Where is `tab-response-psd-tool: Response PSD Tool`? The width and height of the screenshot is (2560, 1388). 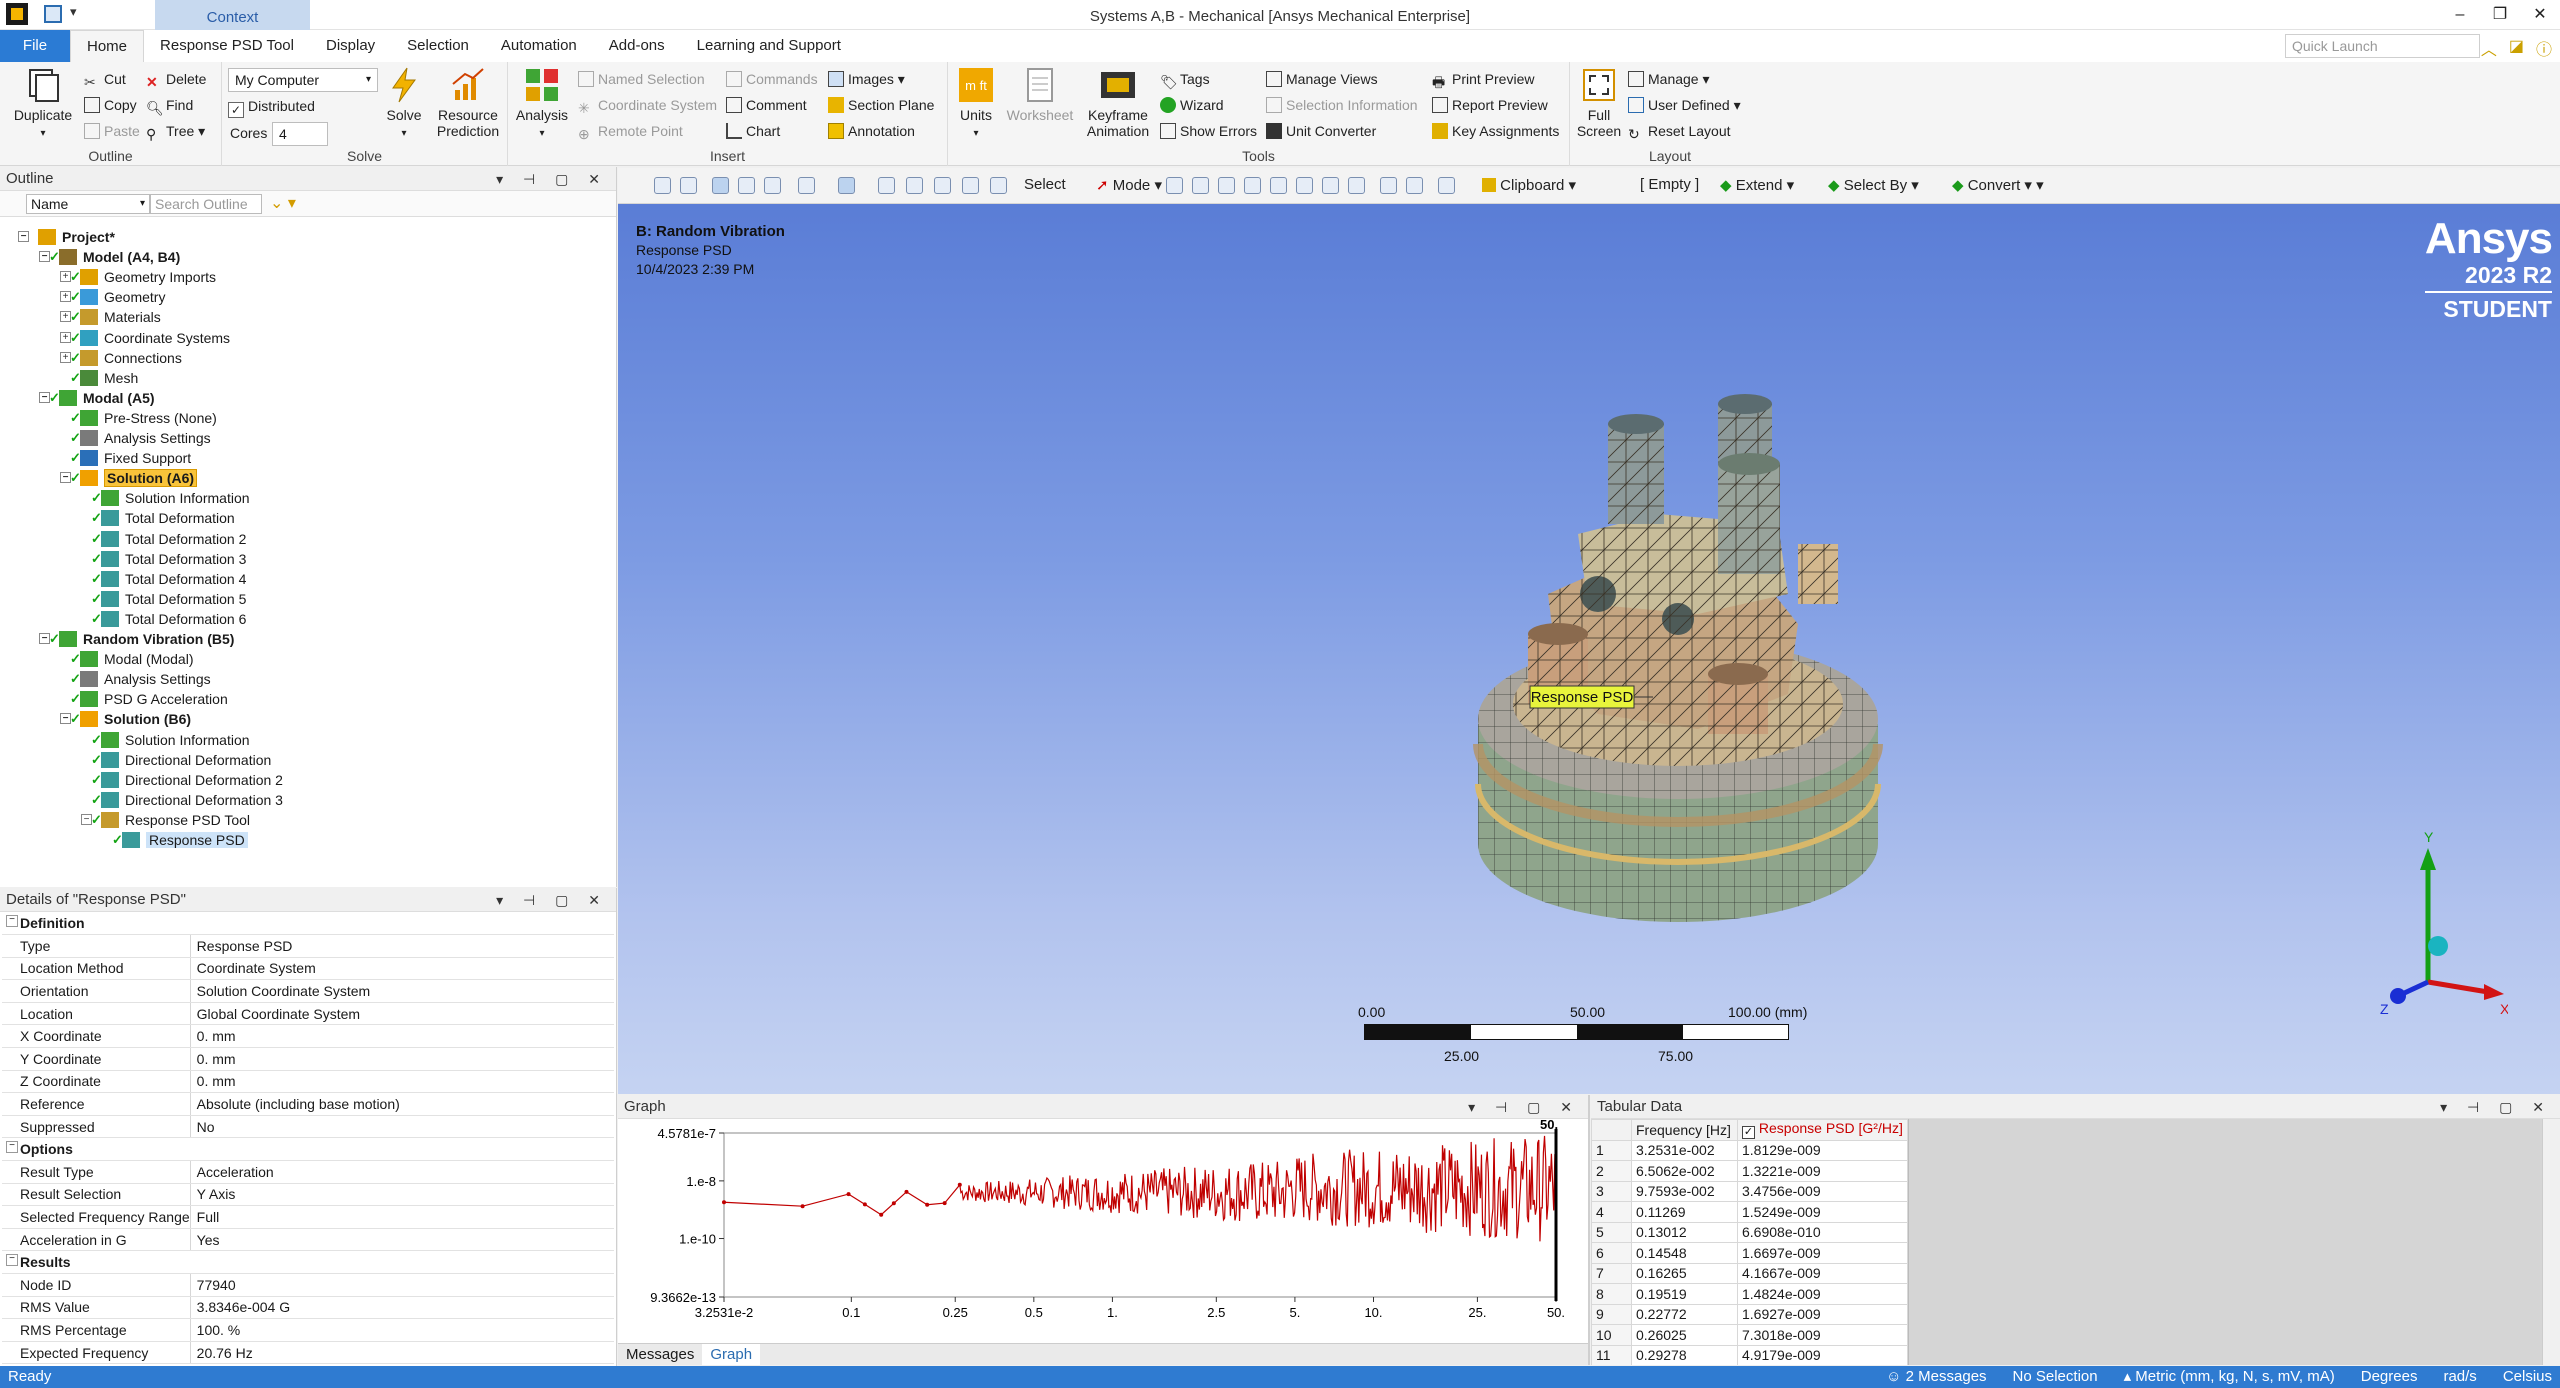 tab-response-psd-tool: Response PSD Tool is located at coordinates (227, 46).